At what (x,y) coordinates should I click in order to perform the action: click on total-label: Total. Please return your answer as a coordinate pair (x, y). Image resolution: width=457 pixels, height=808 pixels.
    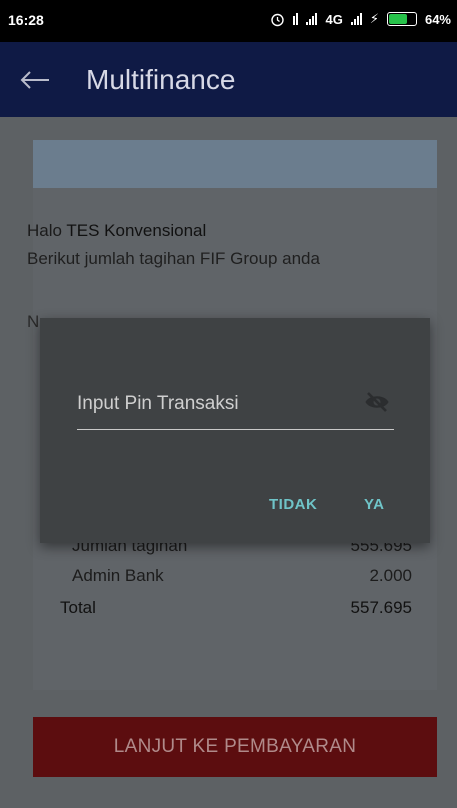
    Looking at the image, I should click on (78, 607).